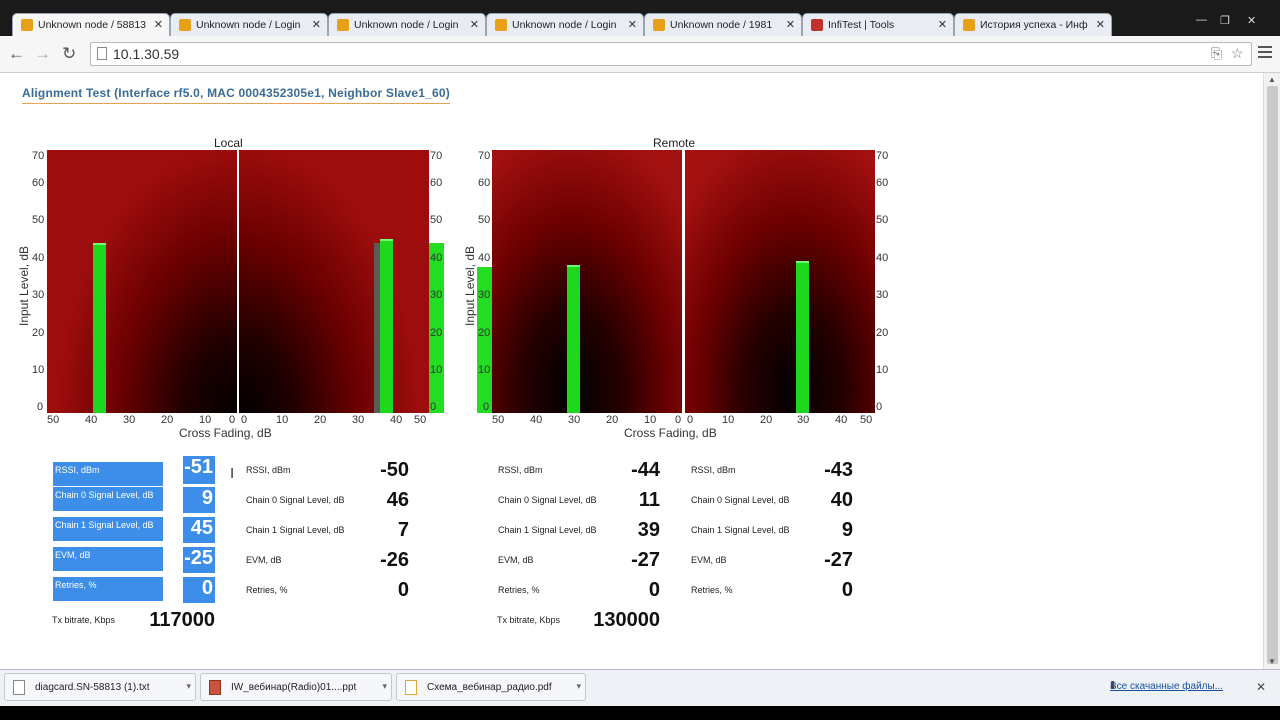  What do you see at coordinates (491, 687) in the screenshot?
I see `download-item-pdf: Схема_вебинар_радио.pdf ▾` at bounding box center [491, 687].